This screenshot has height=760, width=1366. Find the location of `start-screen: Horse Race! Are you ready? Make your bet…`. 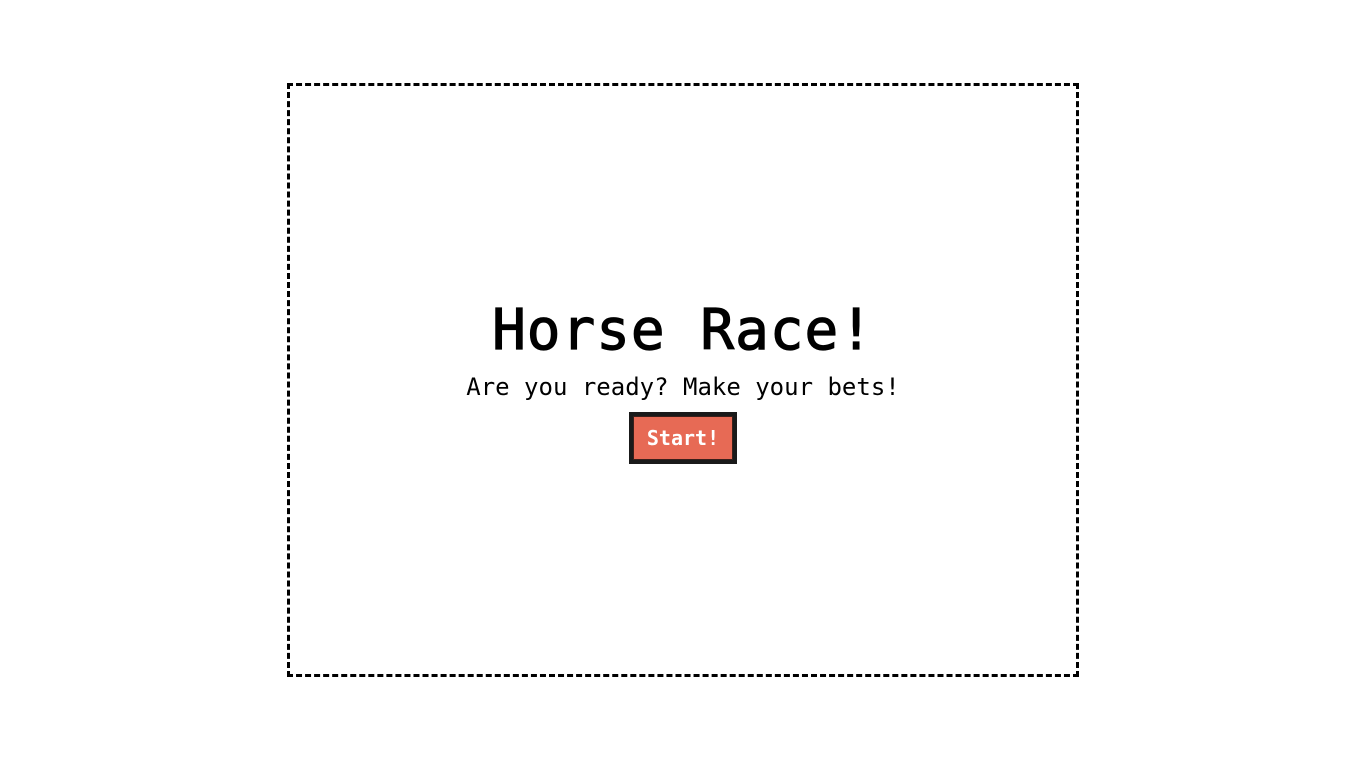

start-screen: Horse Race! Are you ready? Make your bet… is located at coordinates (683, 380).